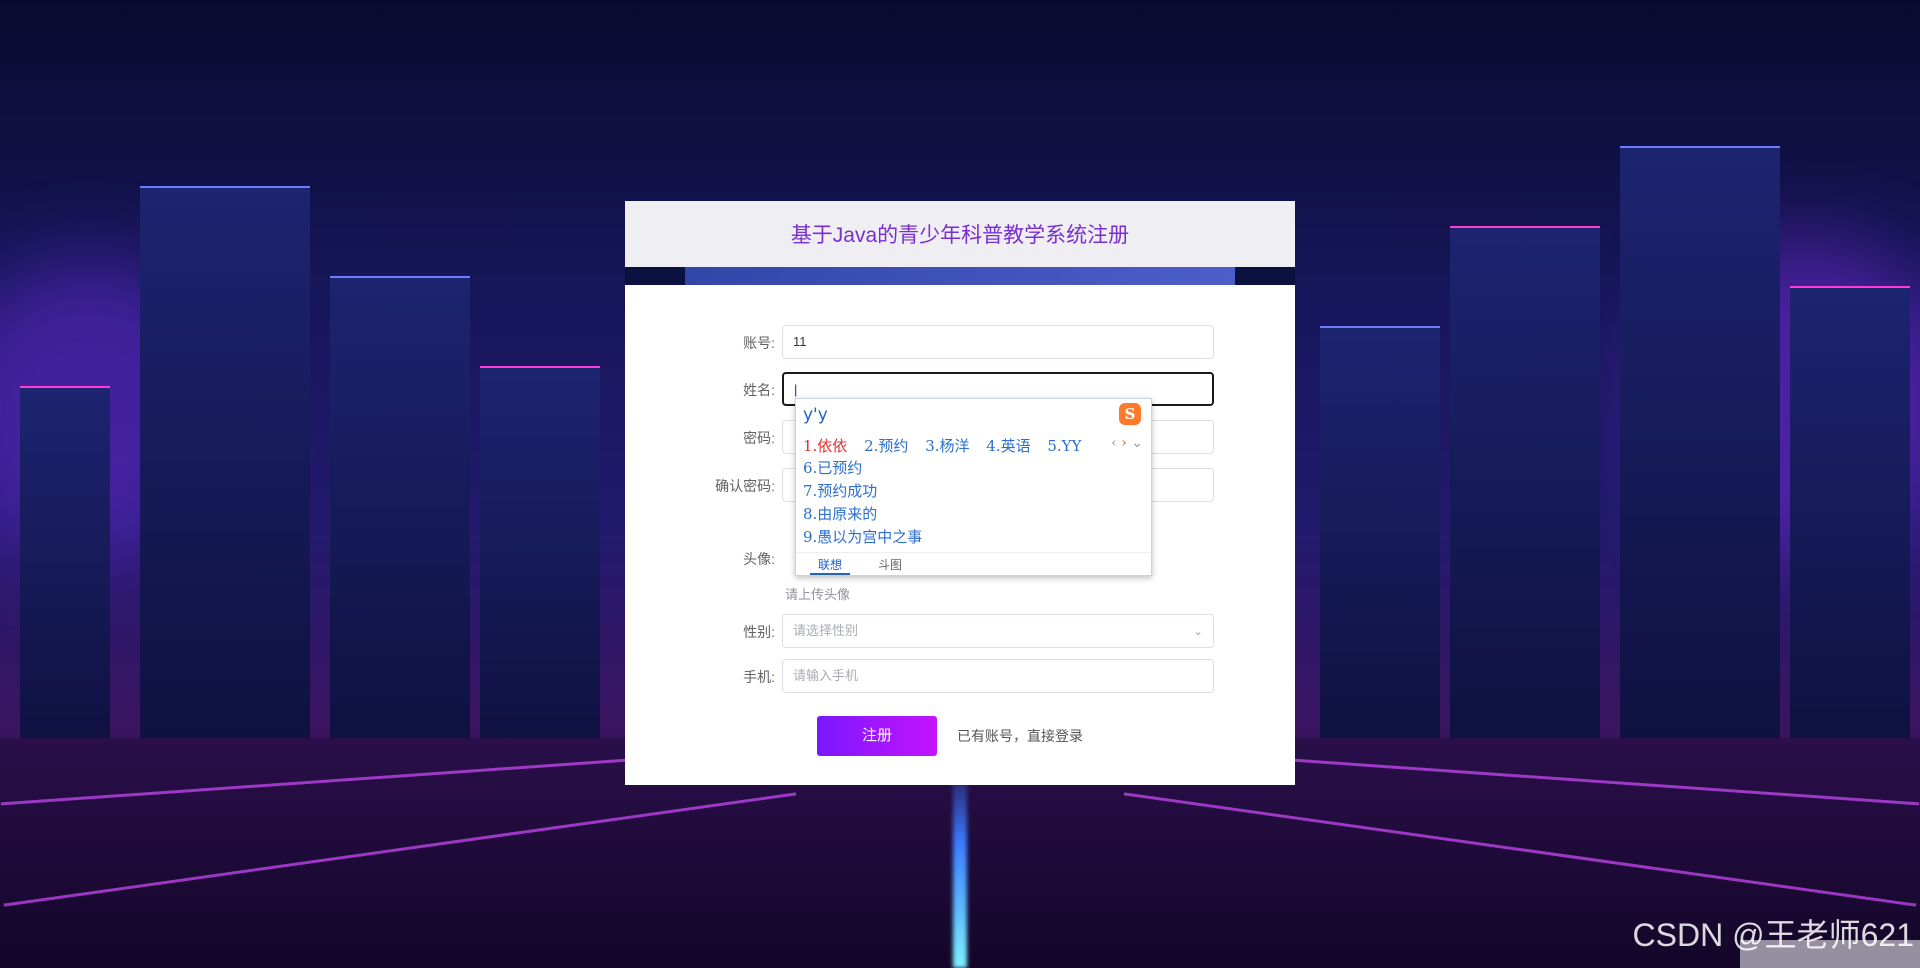 Image resolution: width=1920 pixels, height=968 pixels. I want to click on ime-candidate-list: 6.已预约 7.预约成功 8.由原来的 9.愚以为宫中之事, so click(862, 503).